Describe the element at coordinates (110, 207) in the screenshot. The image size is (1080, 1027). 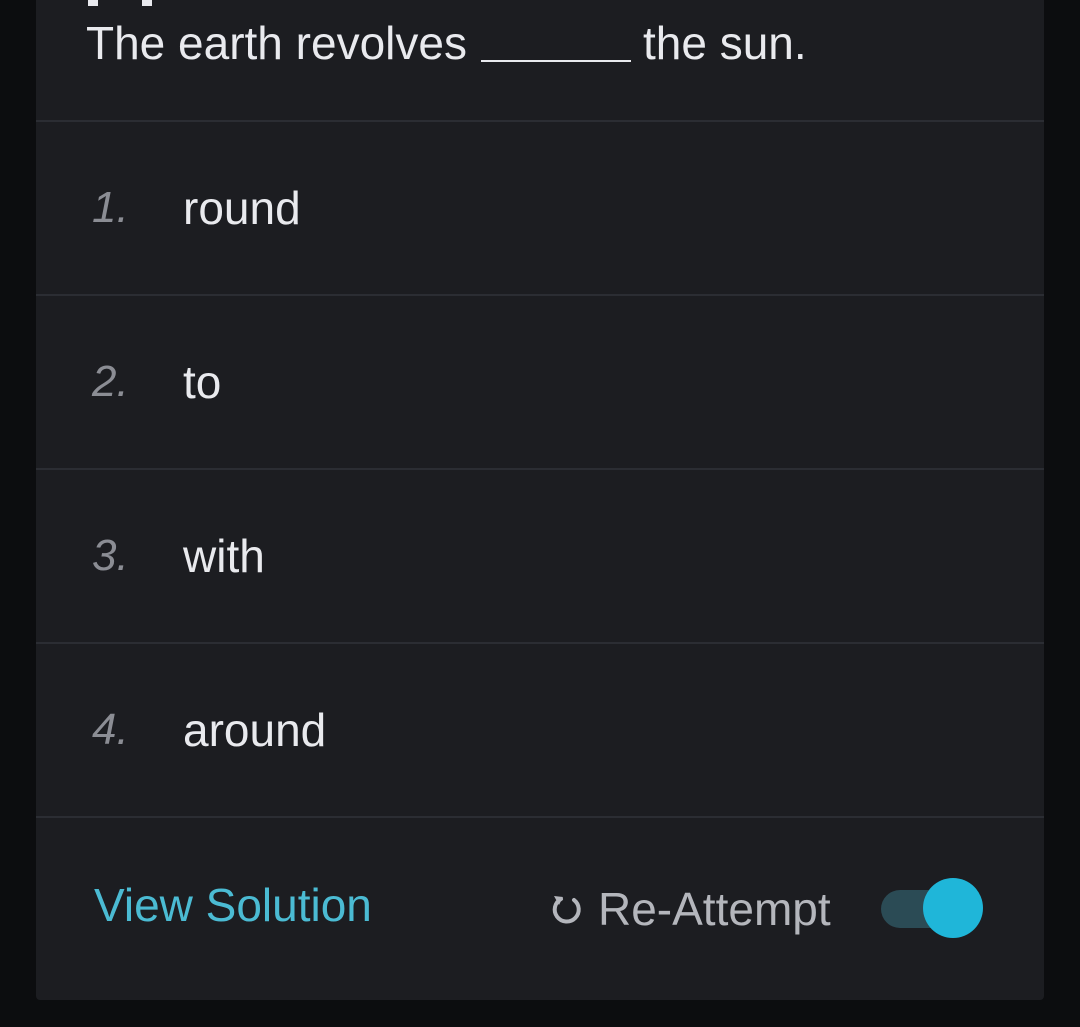
I see `option-number: 1.` at that location.